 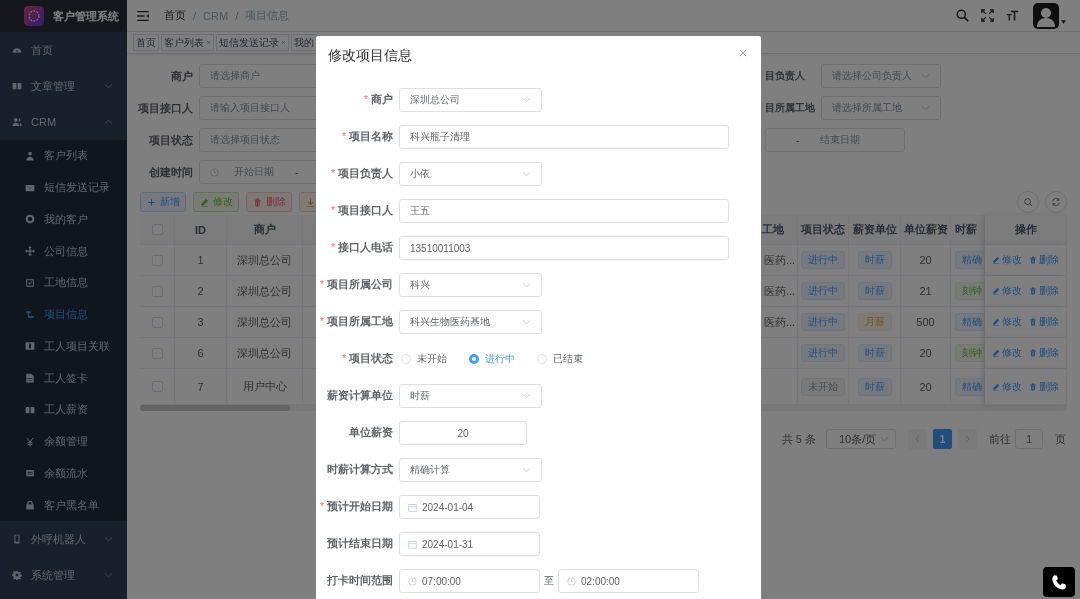 I want to click on scrollbar-thumb, so click(x=215, y=408).